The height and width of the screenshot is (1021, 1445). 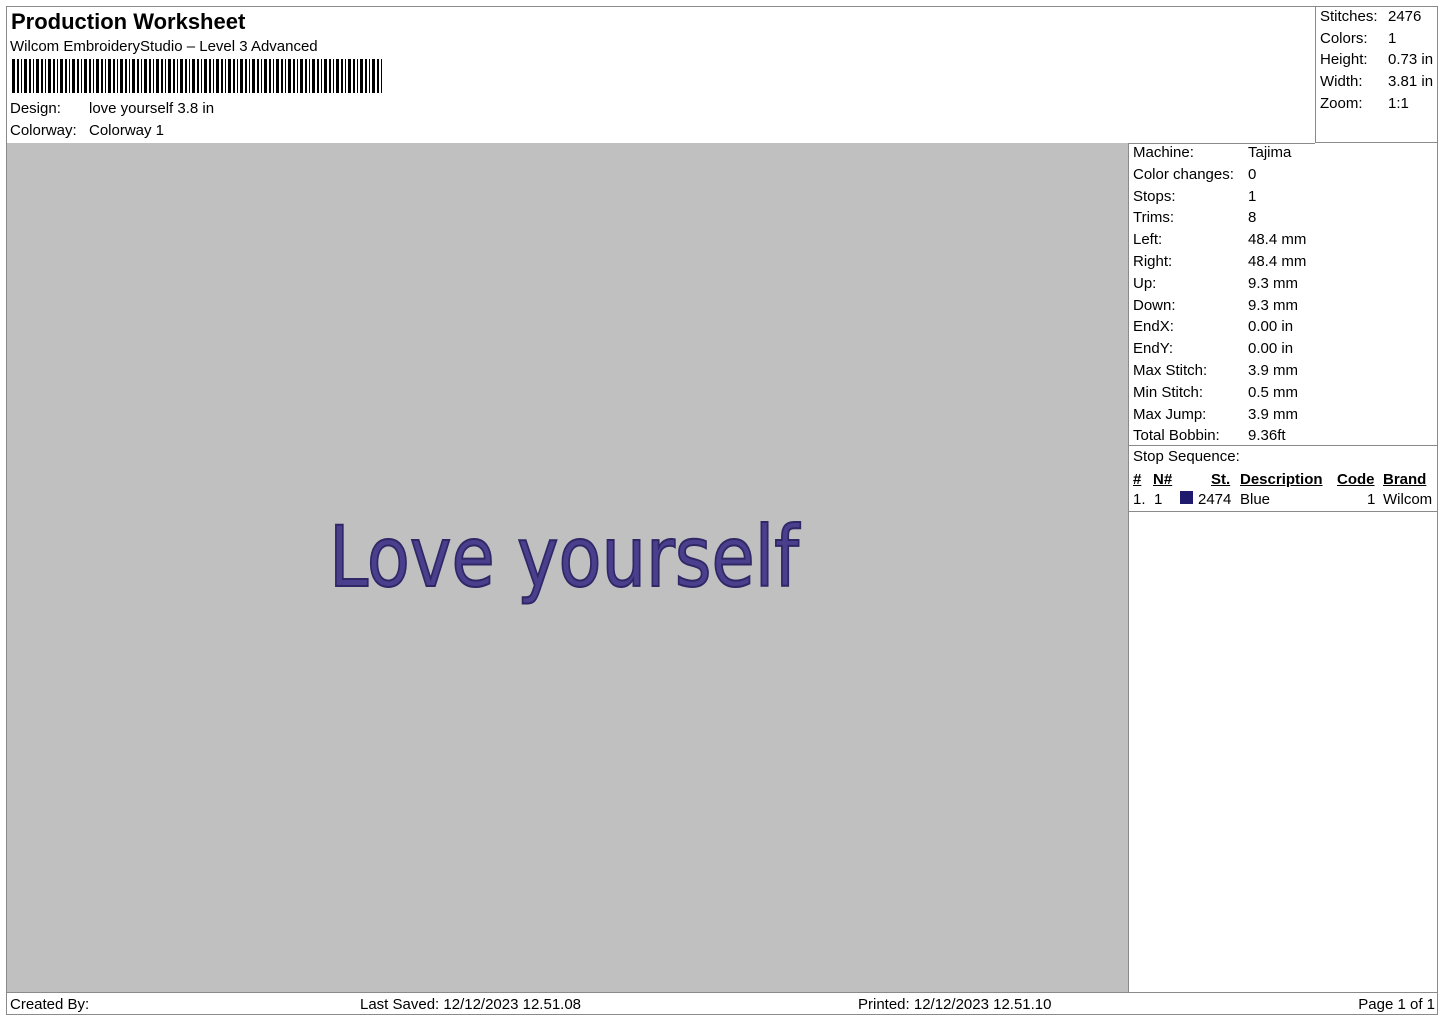 What do you see at coordinates (1221, 479) in the screenshot?
I see `col-header-stitches: St.` at bounding box center [1221, 479].